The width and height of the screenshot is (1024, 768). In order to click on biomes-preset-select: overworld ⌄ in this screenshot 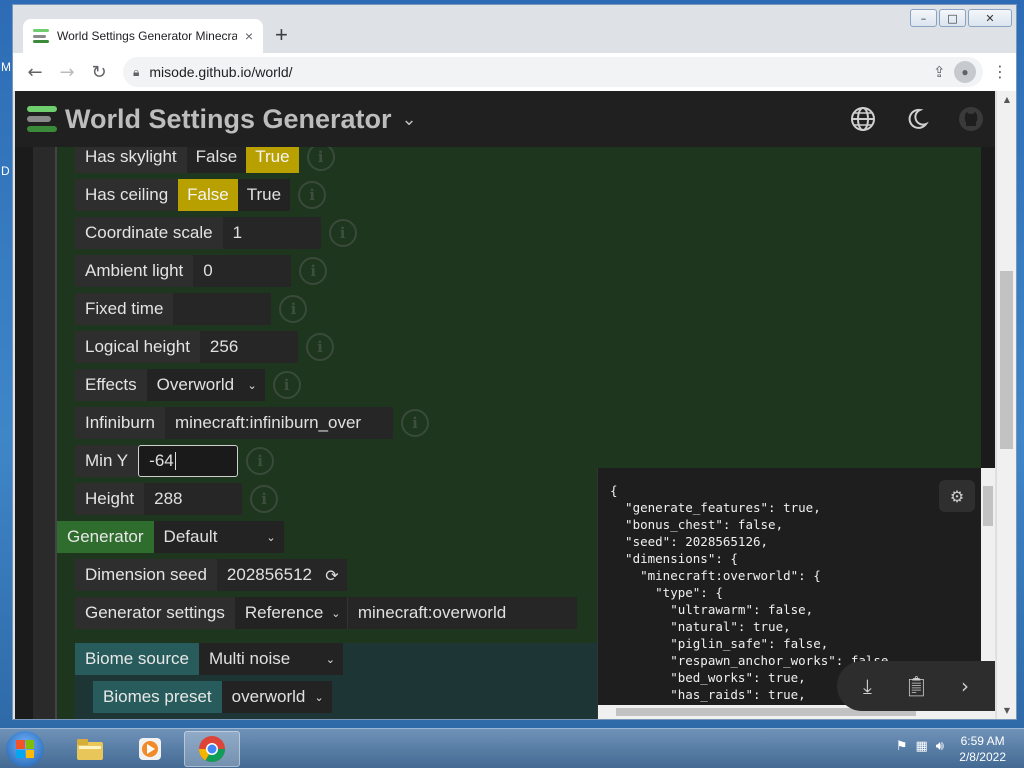, I will do `click(276, 697)`.